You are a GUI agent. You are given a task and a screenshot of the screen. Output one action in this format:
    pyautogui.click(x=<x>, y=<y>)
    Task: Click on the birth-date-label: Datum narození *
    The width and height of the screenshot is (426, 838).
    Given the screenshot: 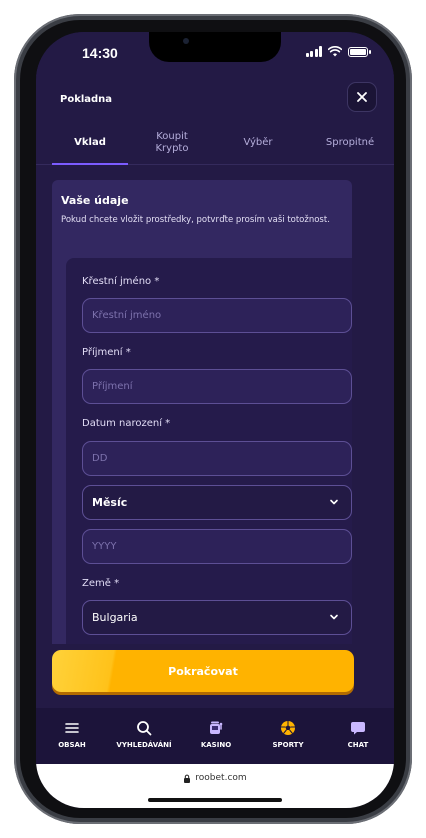 What is the action you would take?
    pyautogui.click(x=126, y=423)
    